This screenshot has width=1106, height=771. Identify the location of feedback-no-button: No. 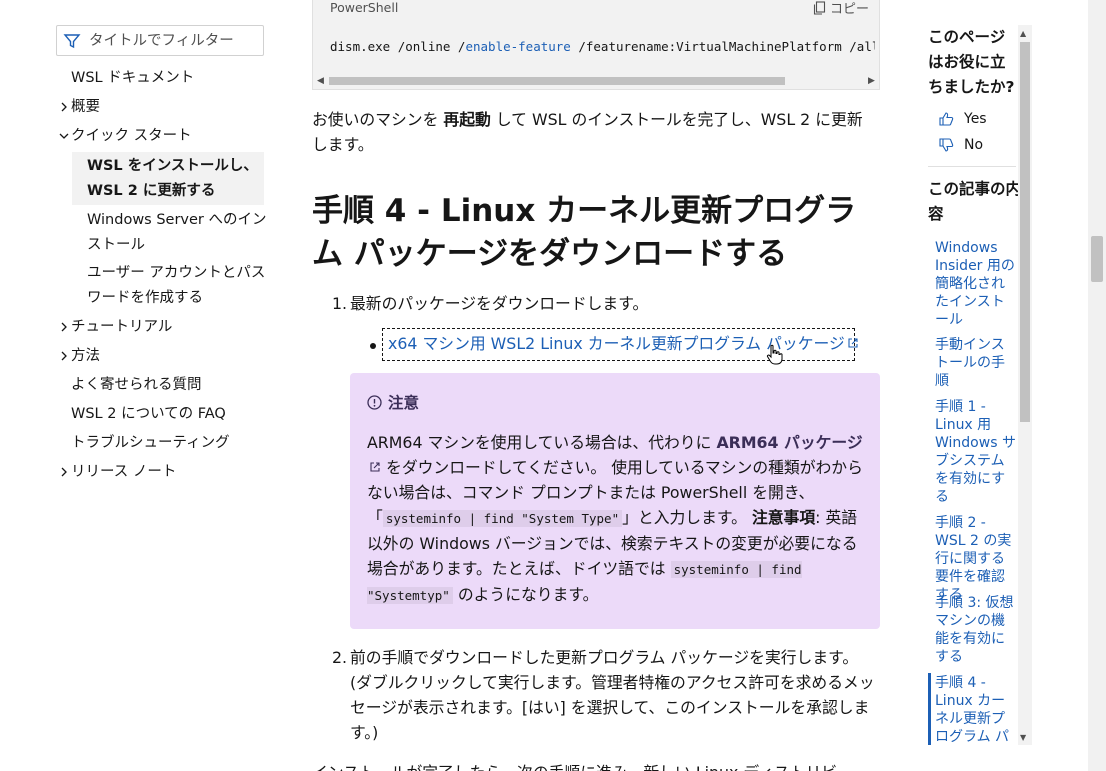
(960, 145).